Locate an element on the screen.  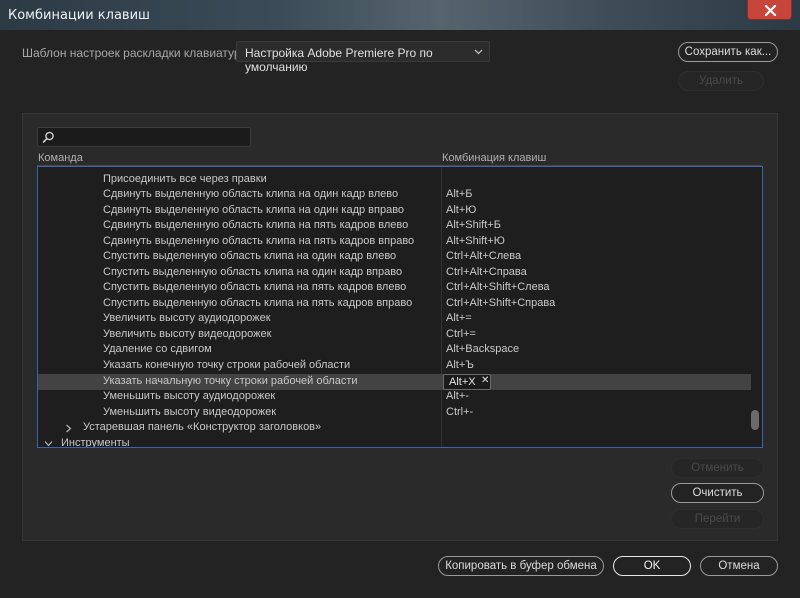
search-input is located at coordinates (152, 137).